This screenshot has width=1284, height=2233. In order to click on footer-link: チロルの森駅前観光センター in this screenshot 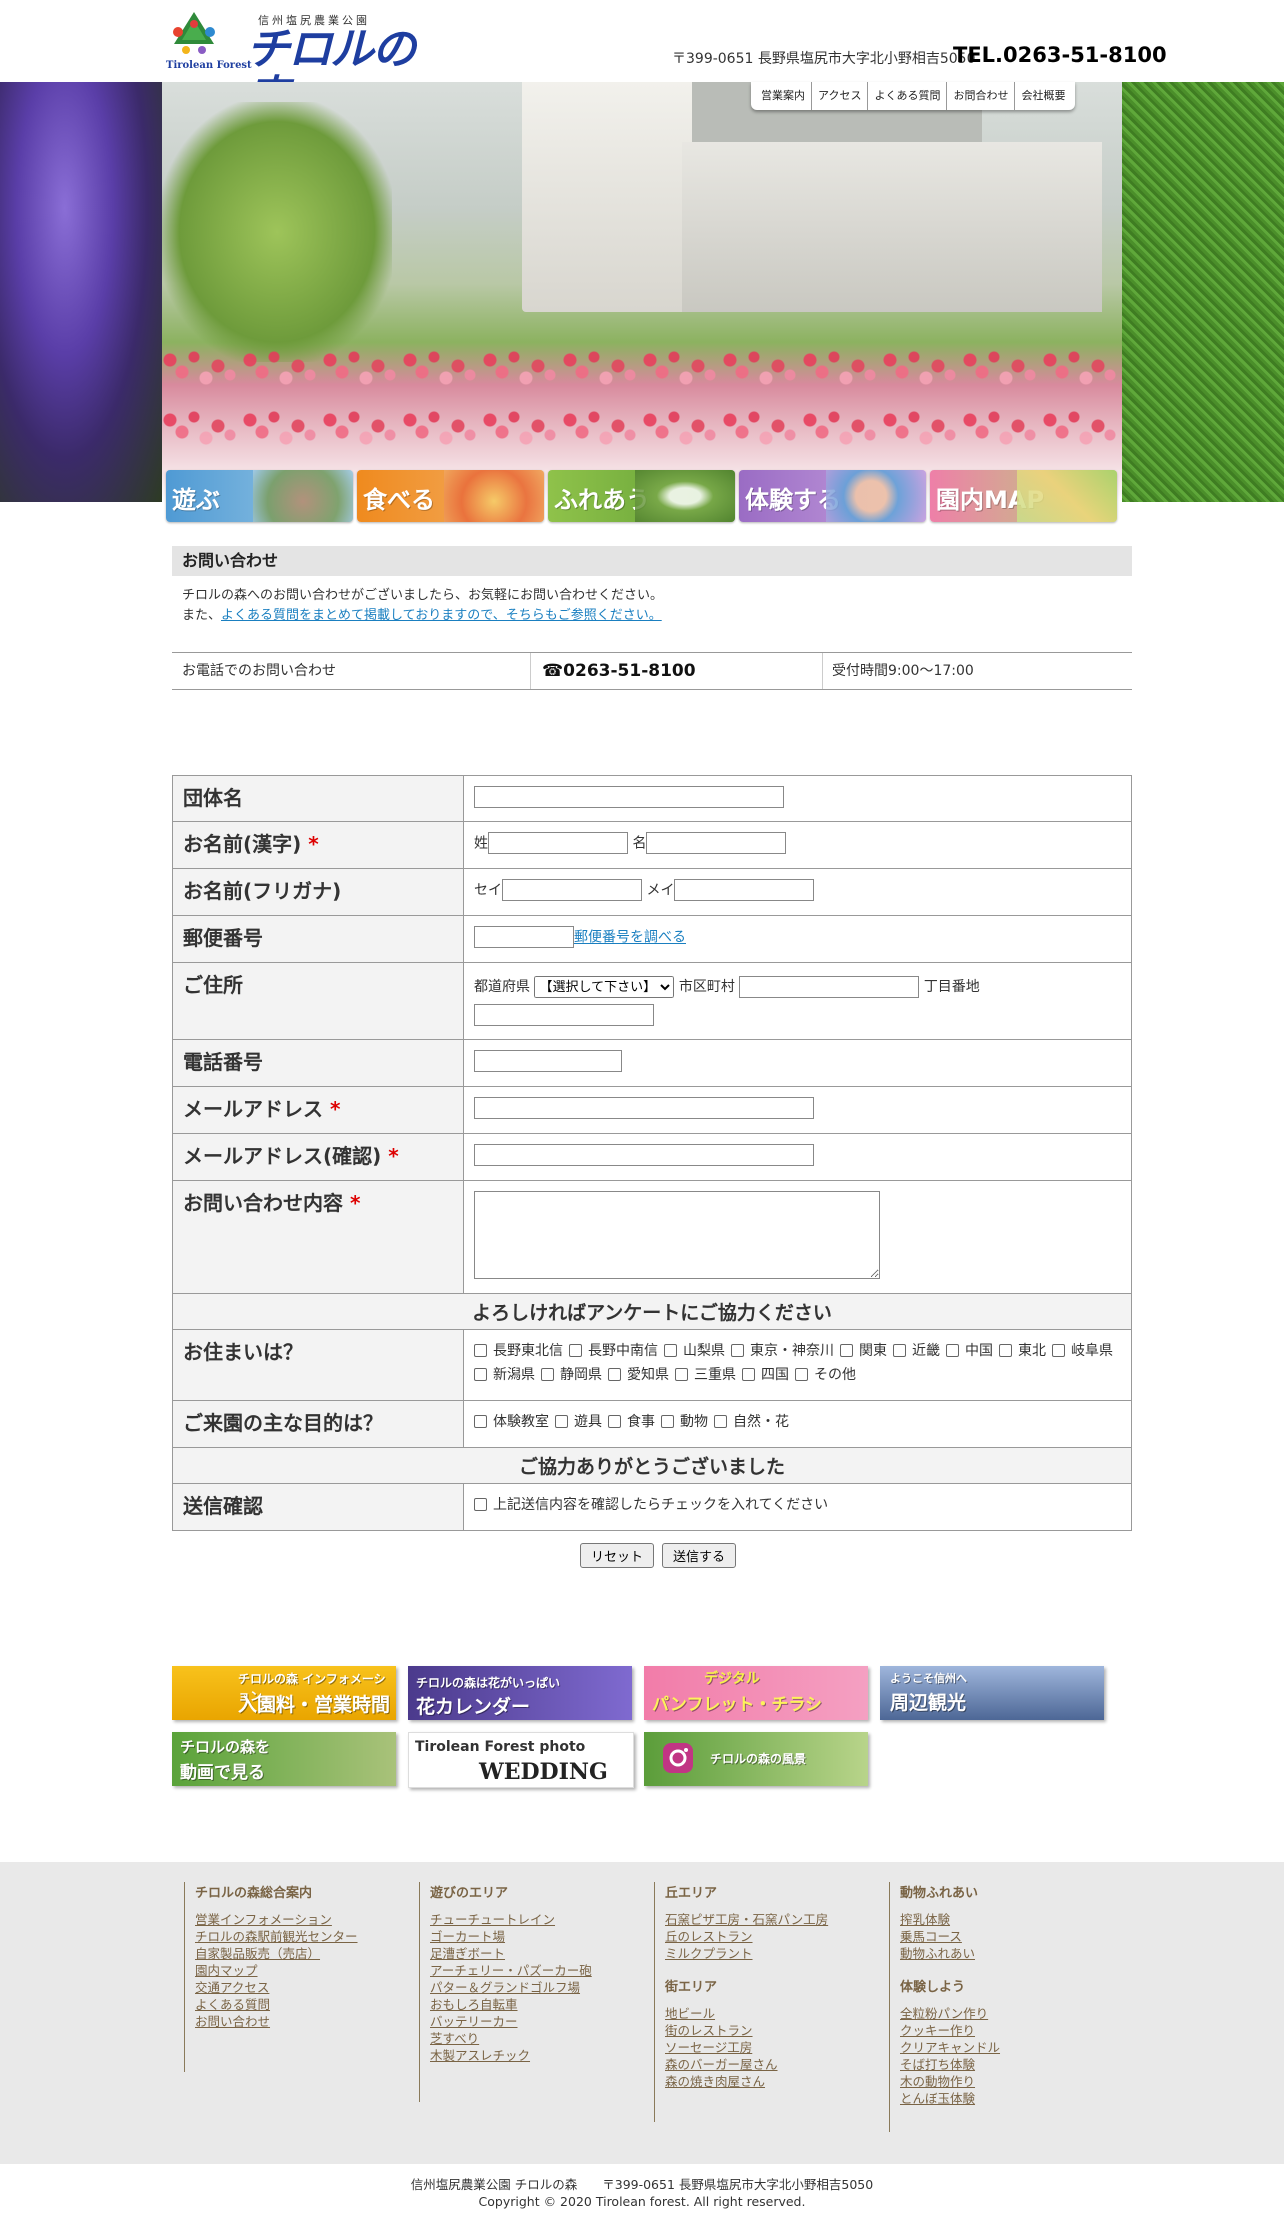, I will do `click(276, 1936)`.